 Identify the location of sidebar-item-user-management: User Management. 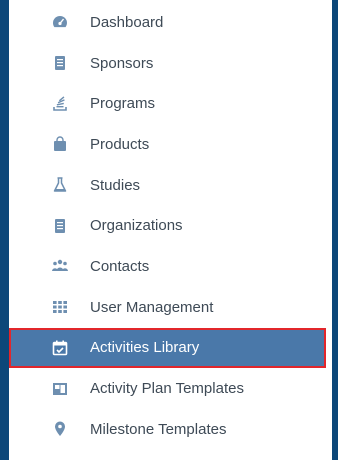
(170, 307).